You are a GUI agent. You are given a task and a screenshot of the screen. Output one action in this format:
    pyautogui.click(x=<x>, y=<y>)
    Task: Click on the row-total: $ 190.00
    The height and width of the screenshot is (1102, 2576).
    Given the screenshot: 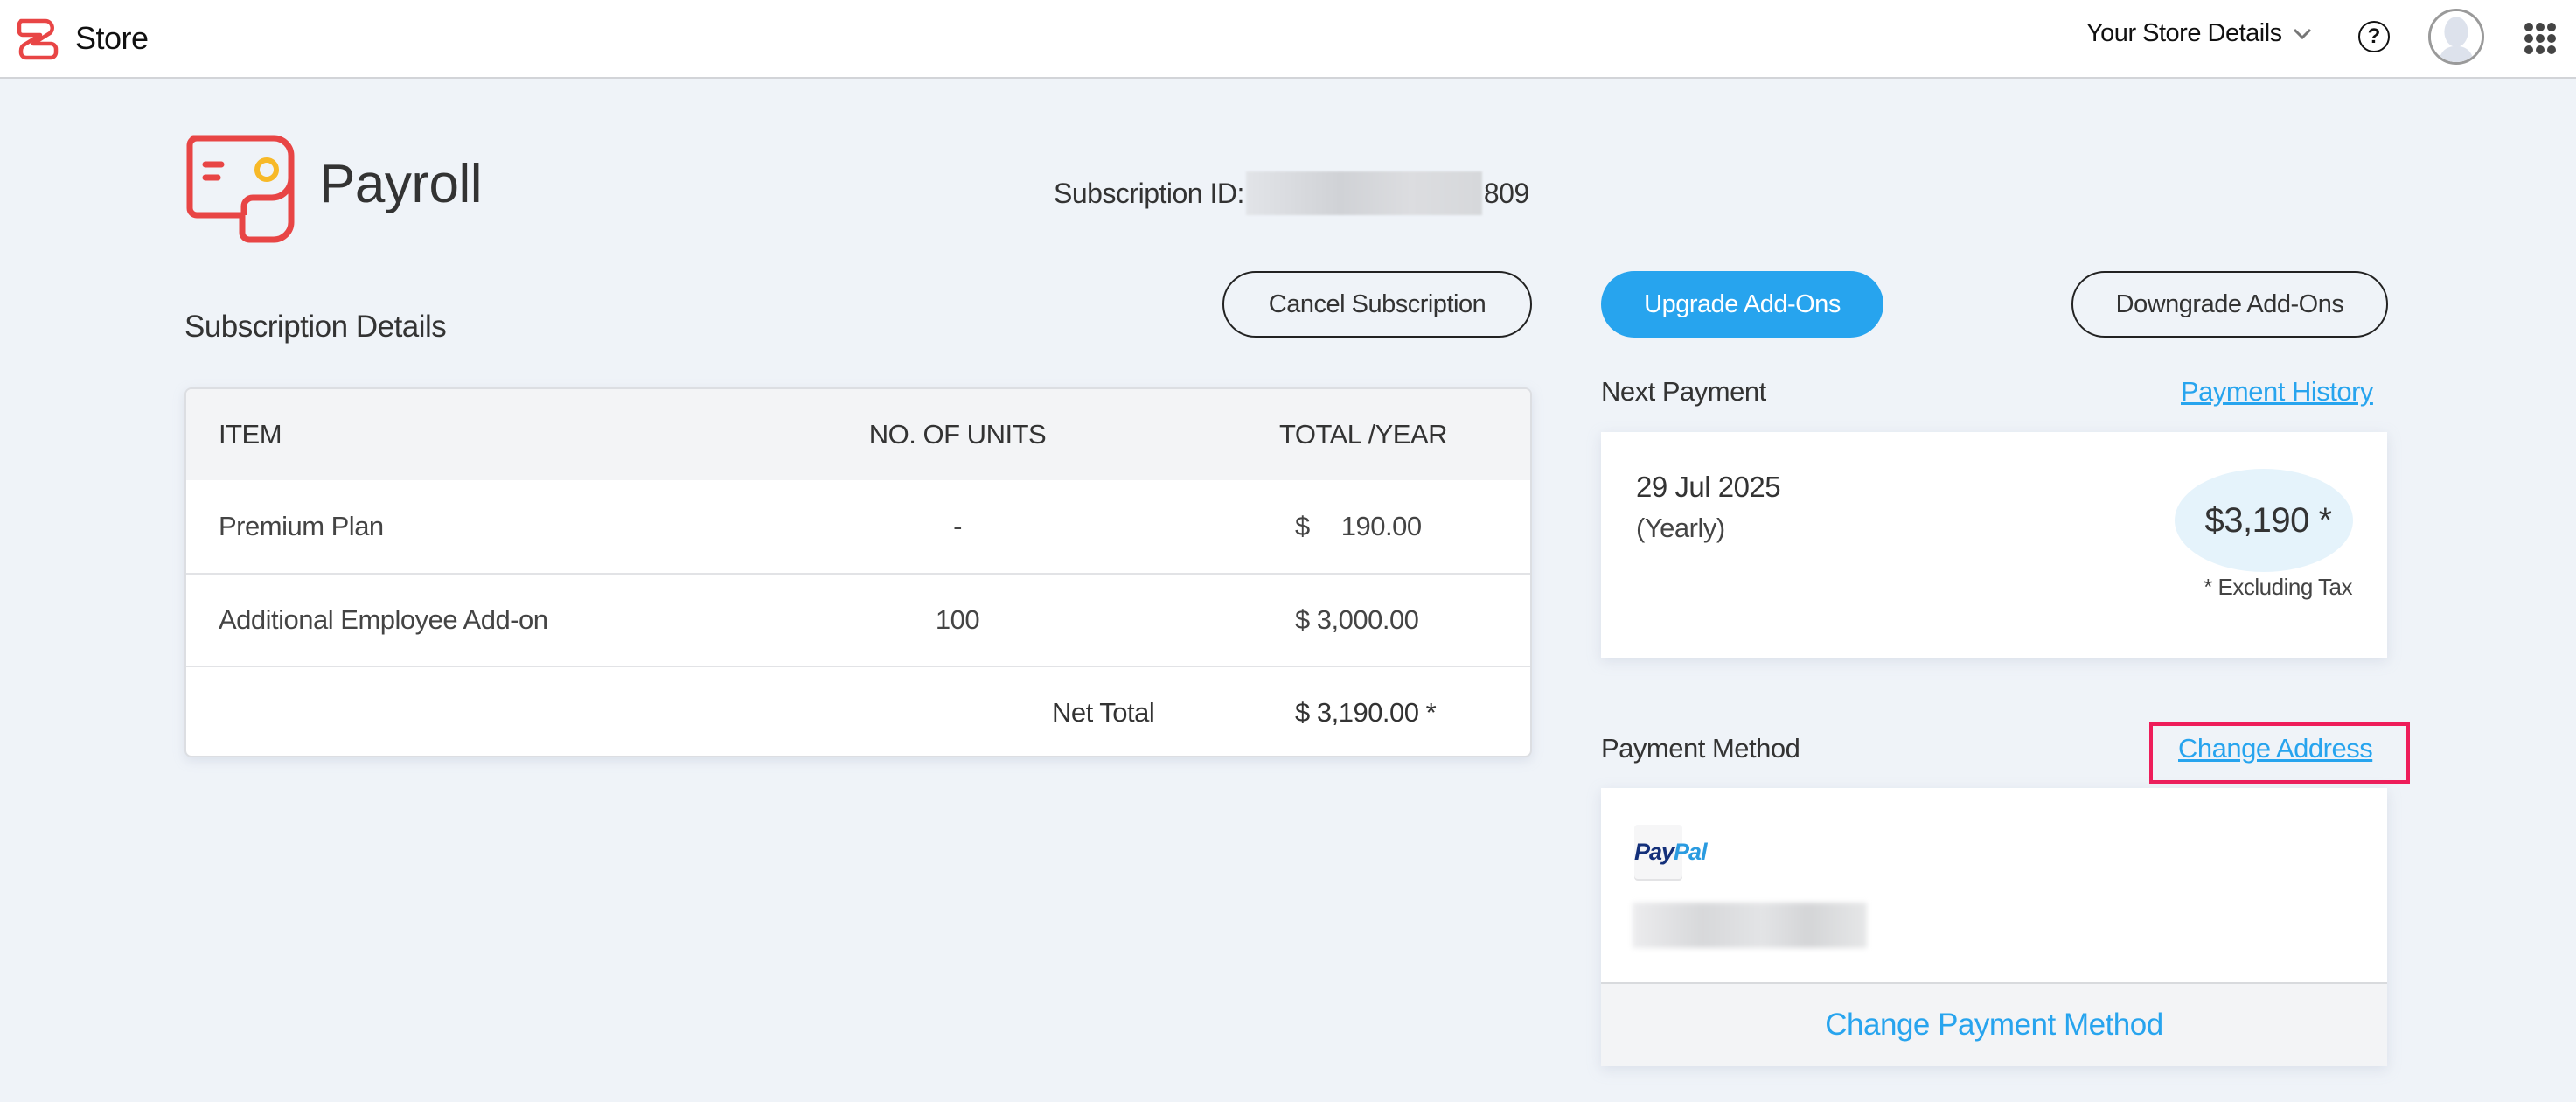 What is the action you would take?
    pyautogui.click(x=1358, y=526)
    